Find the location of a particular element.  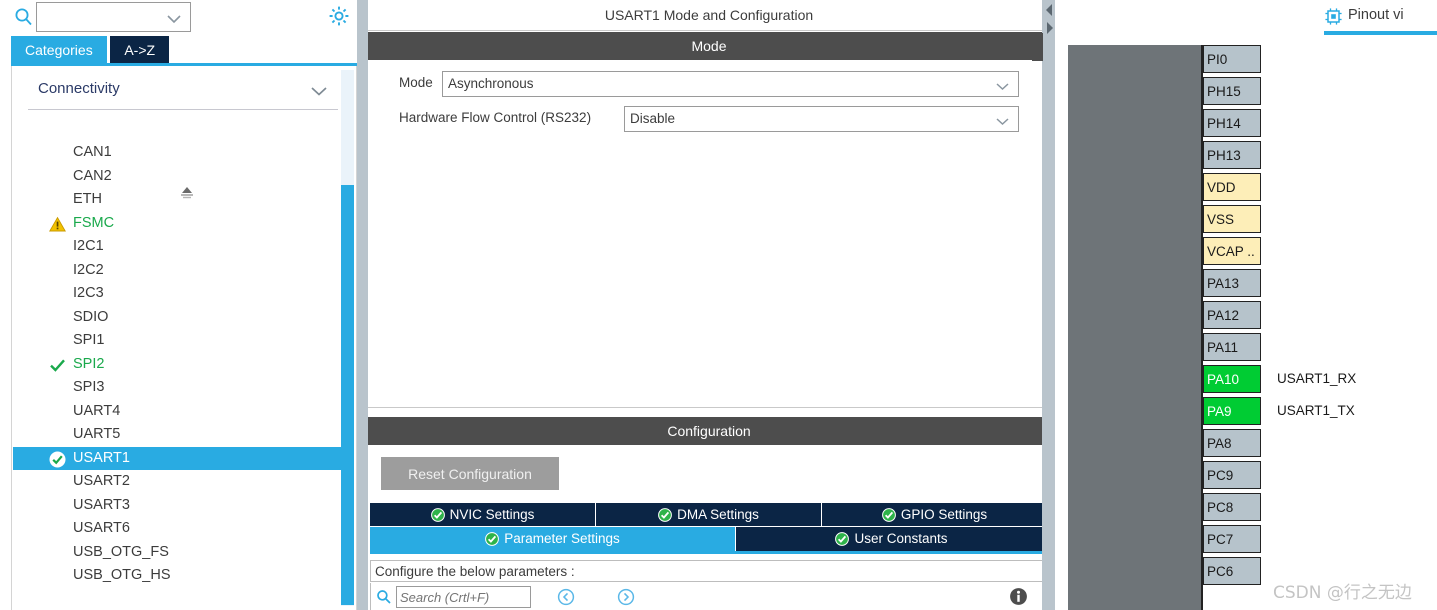

peripheral-search-input is located at coordinates (106, 17).